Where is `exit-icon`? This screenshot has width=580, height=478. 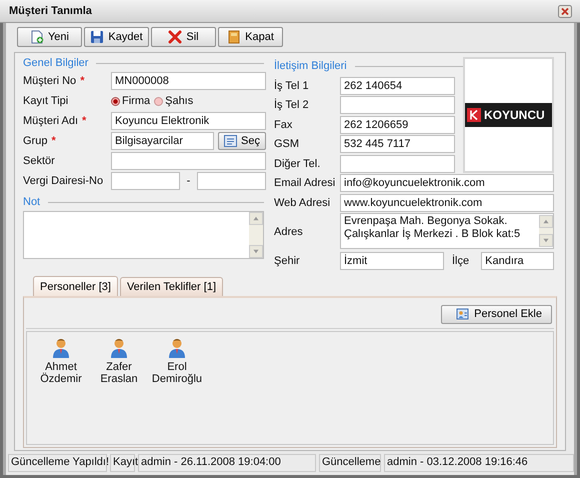
exit-icon is located at coordinates (234, 37).